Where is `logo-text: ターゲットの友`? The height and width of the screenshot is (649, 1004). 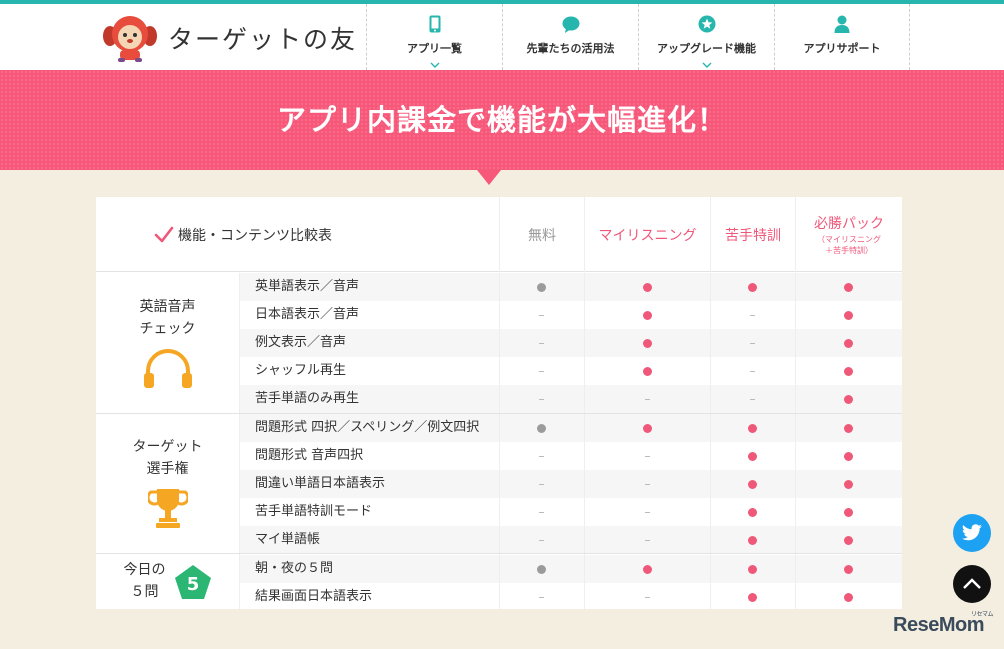
logo-text: ターゲットの友 is located at coordinates (263, 39).